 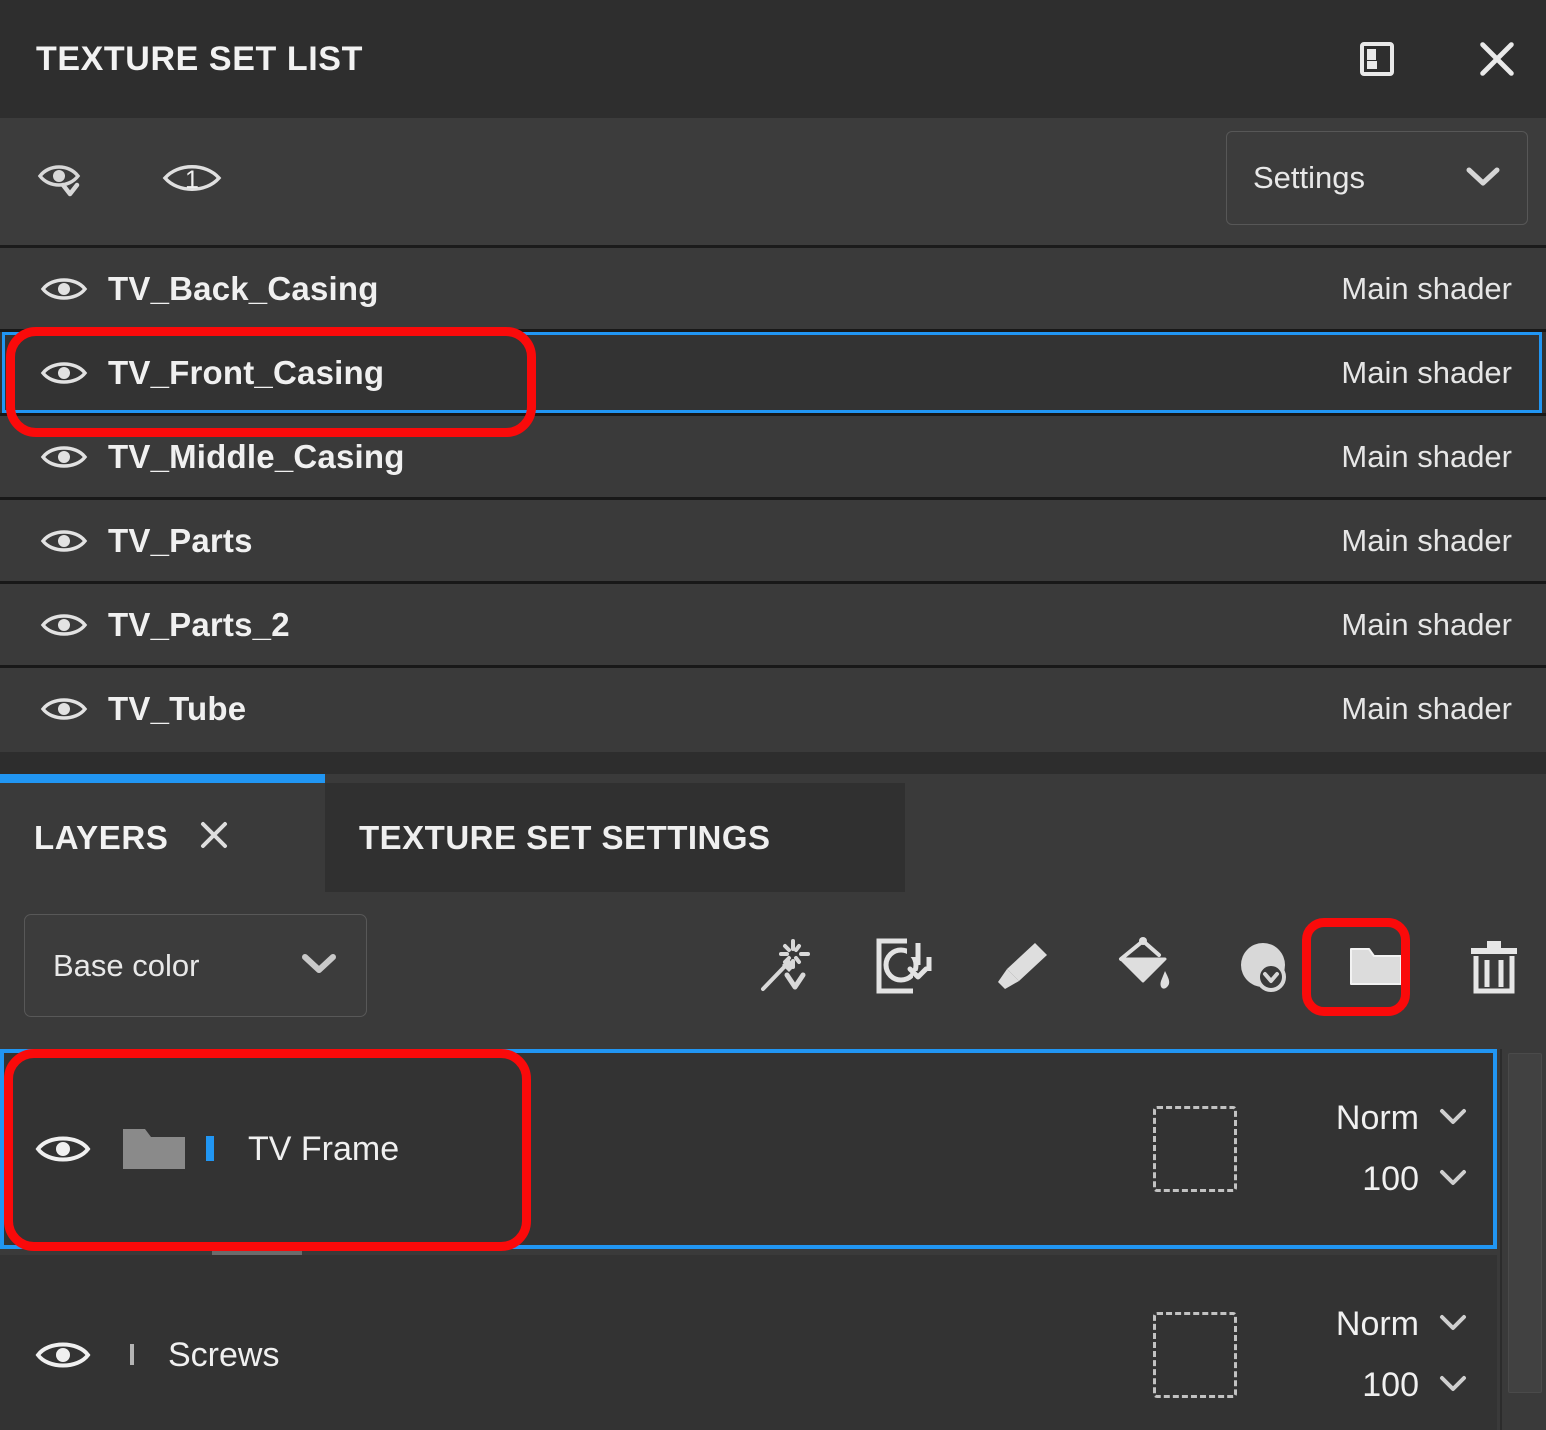 I want to click on panel-splitter, so click(x=773, y=763).